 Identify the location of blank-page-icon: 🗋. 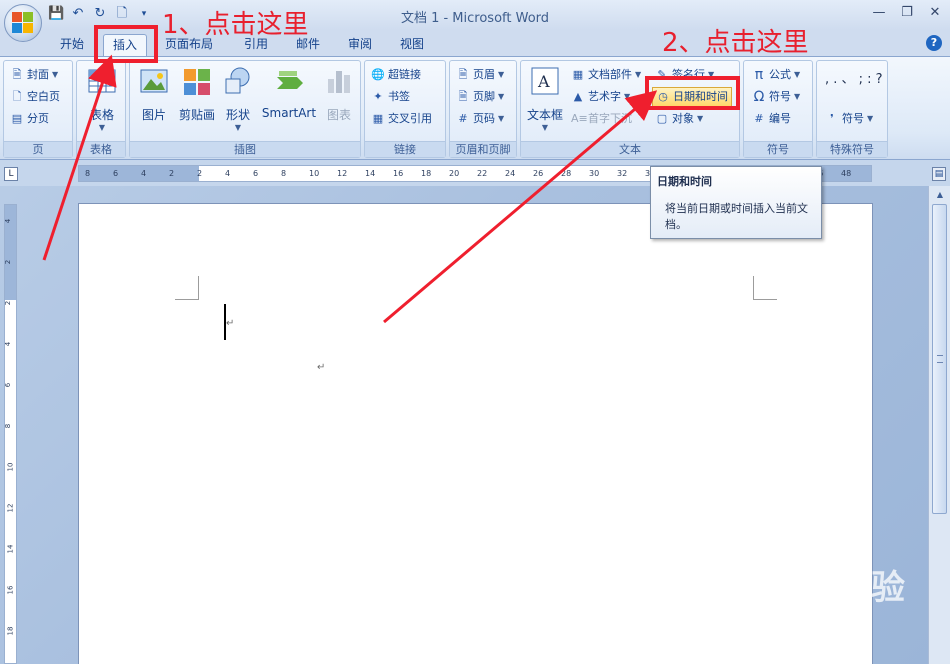
(17, 96).